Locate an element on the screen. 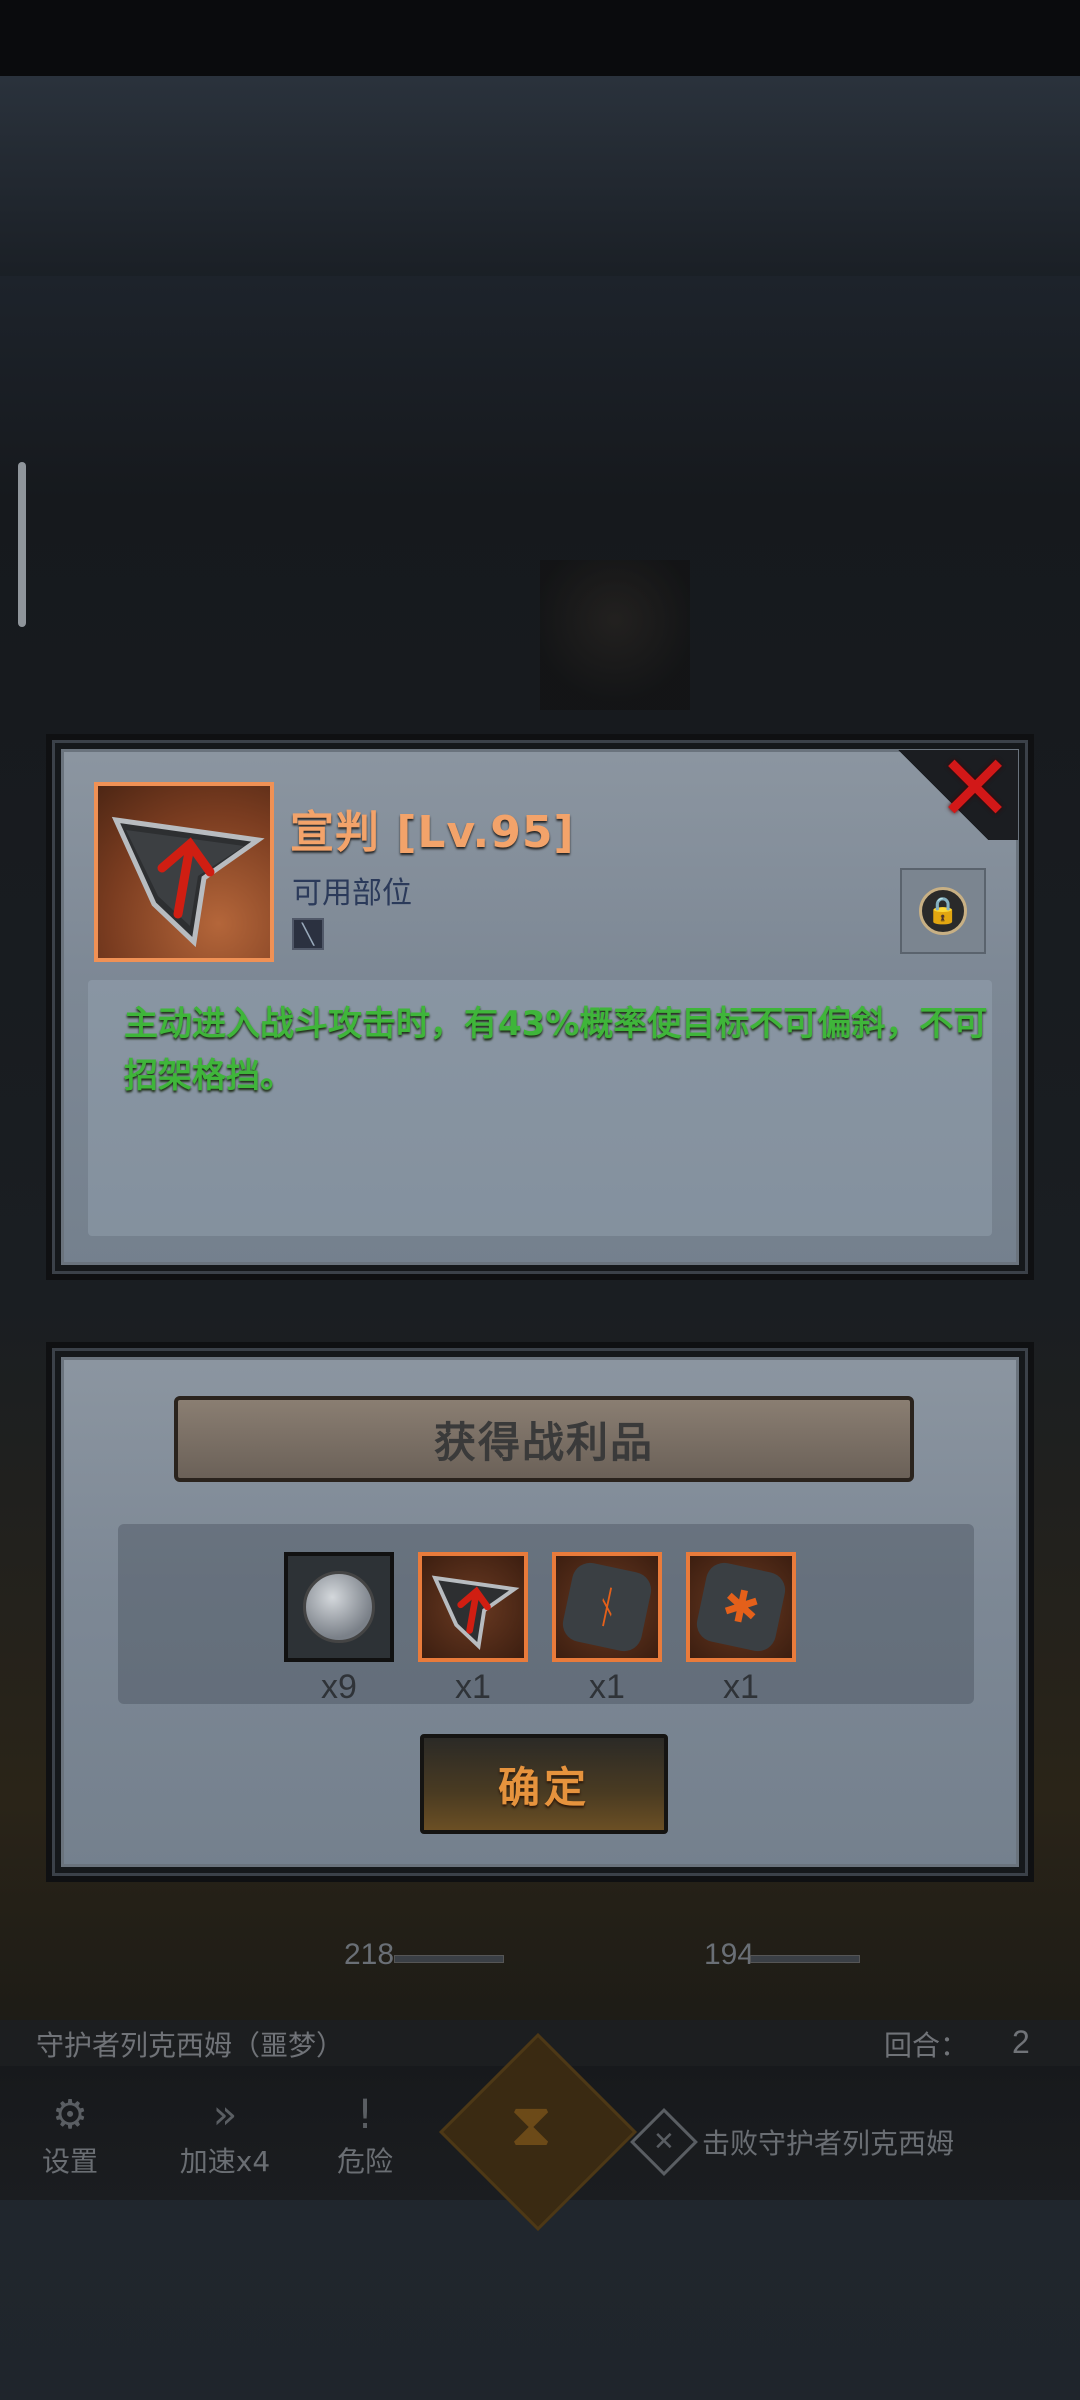 The height and width of the screenshot is (2400, 1080). loot-item: ᚾ x1 is located at coordinates (607, 1629).